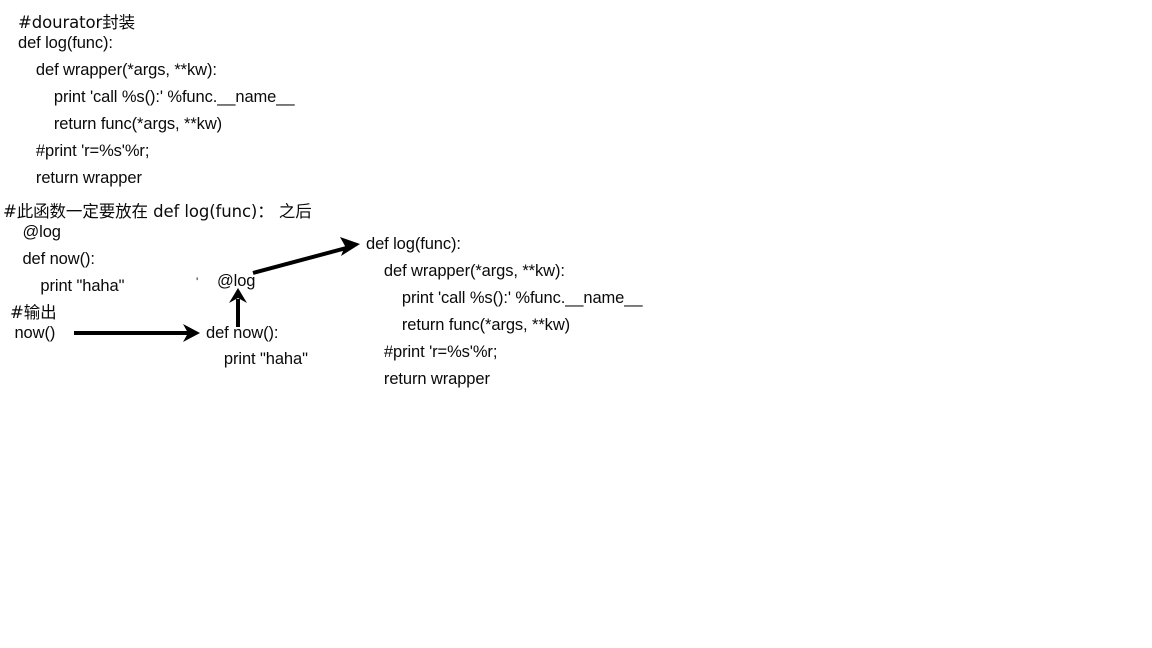 The width and height of the screenshot is (1152, 648). What do you see at coordinates (306, 256) in the screenshot?
I see `arrow-atlog-to-deflog` at bounding box center [306, 256].